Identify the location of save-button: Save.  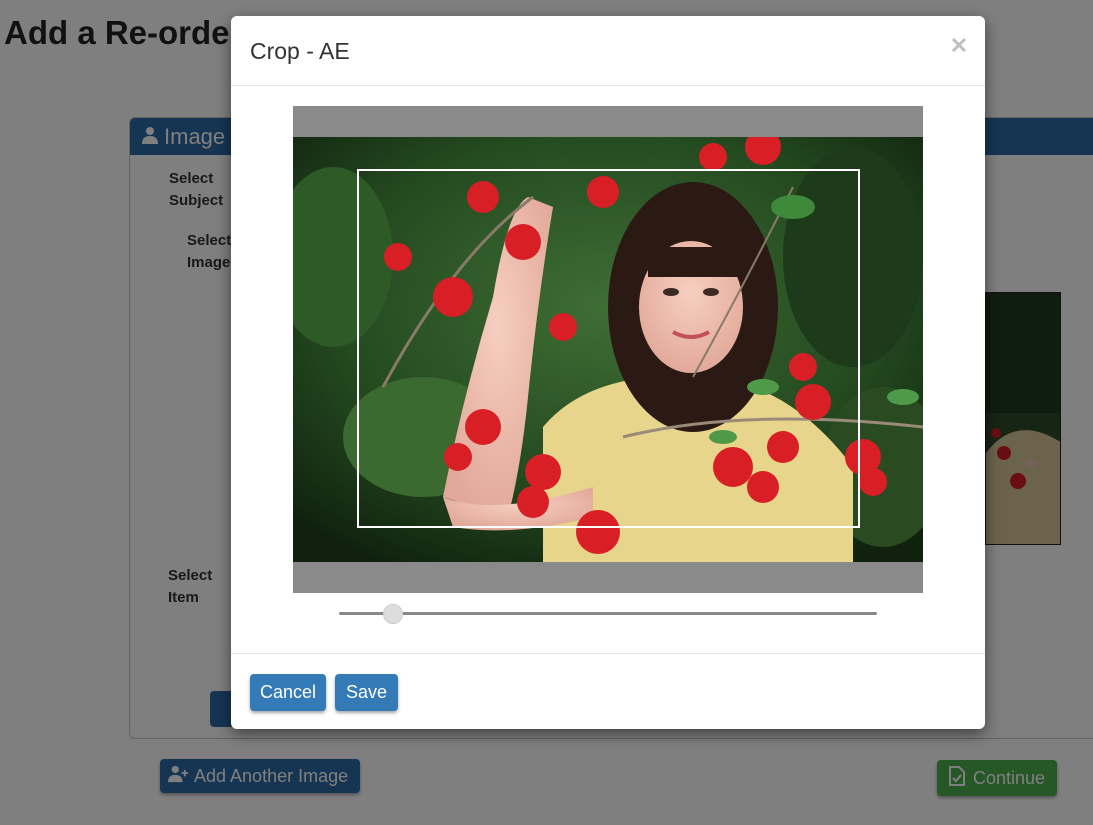
(367, 692).